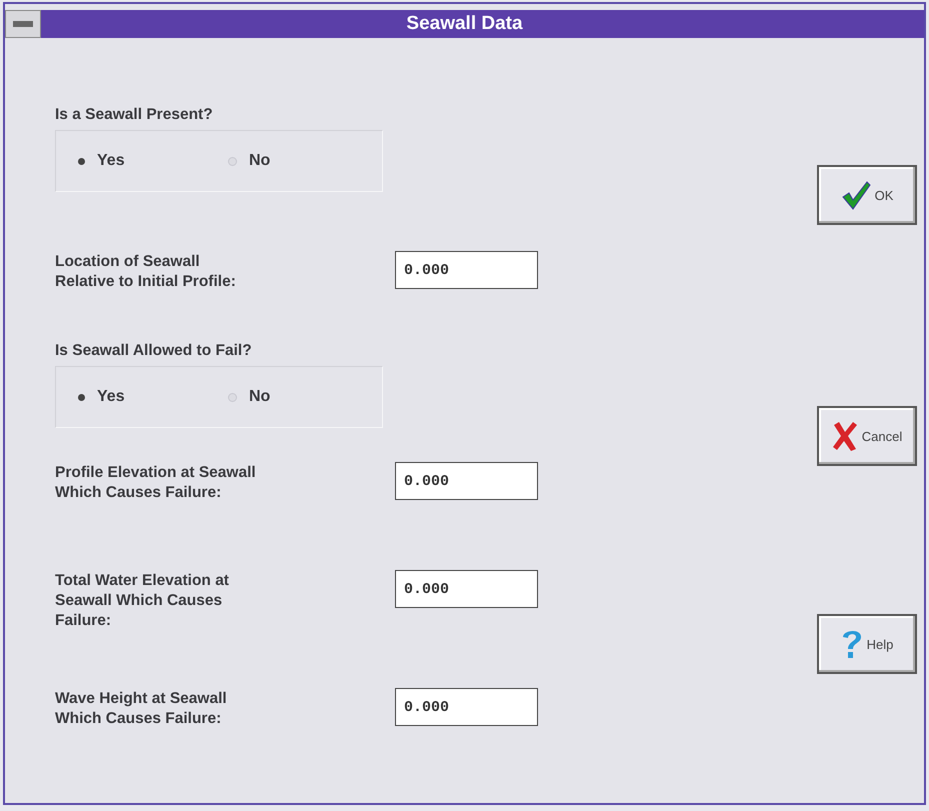  I want to click on system-menu-button, so click(23, 24).